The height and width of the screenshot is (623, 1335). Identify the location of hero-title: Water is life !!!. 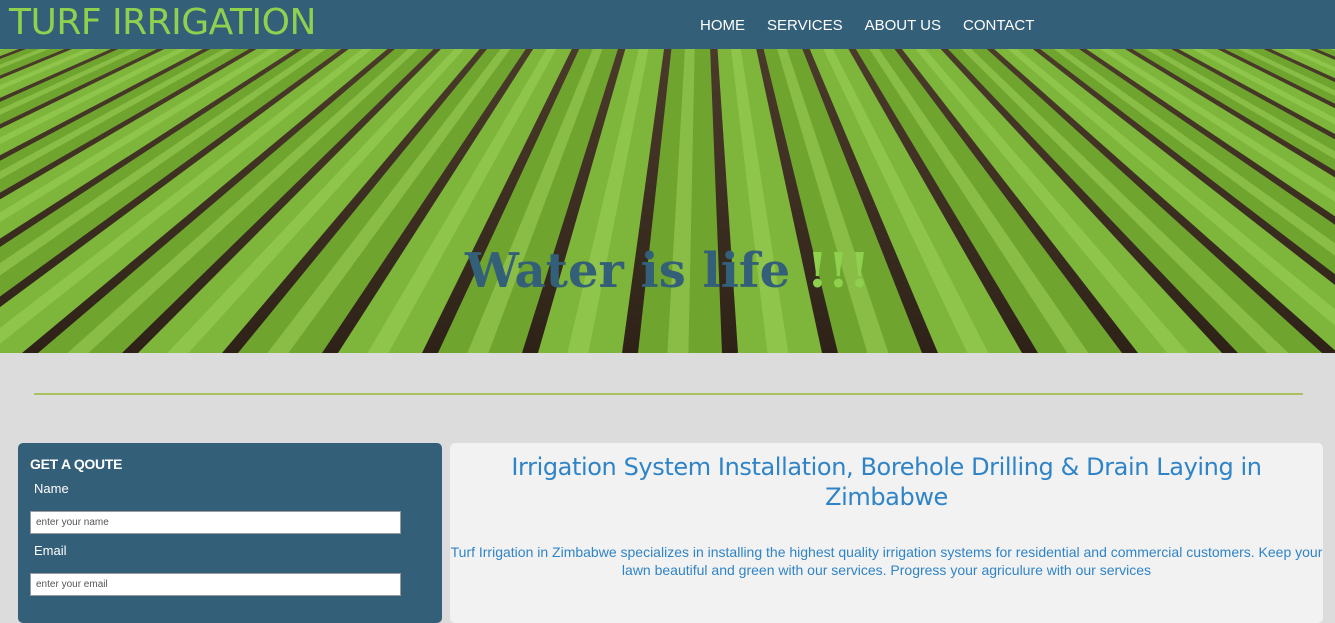
(667, 271).